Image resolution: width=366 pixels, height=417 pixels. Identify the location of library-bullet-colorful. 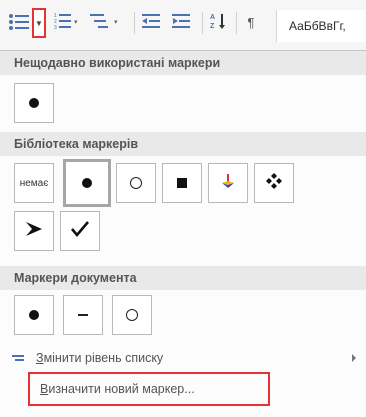
(228, 183).